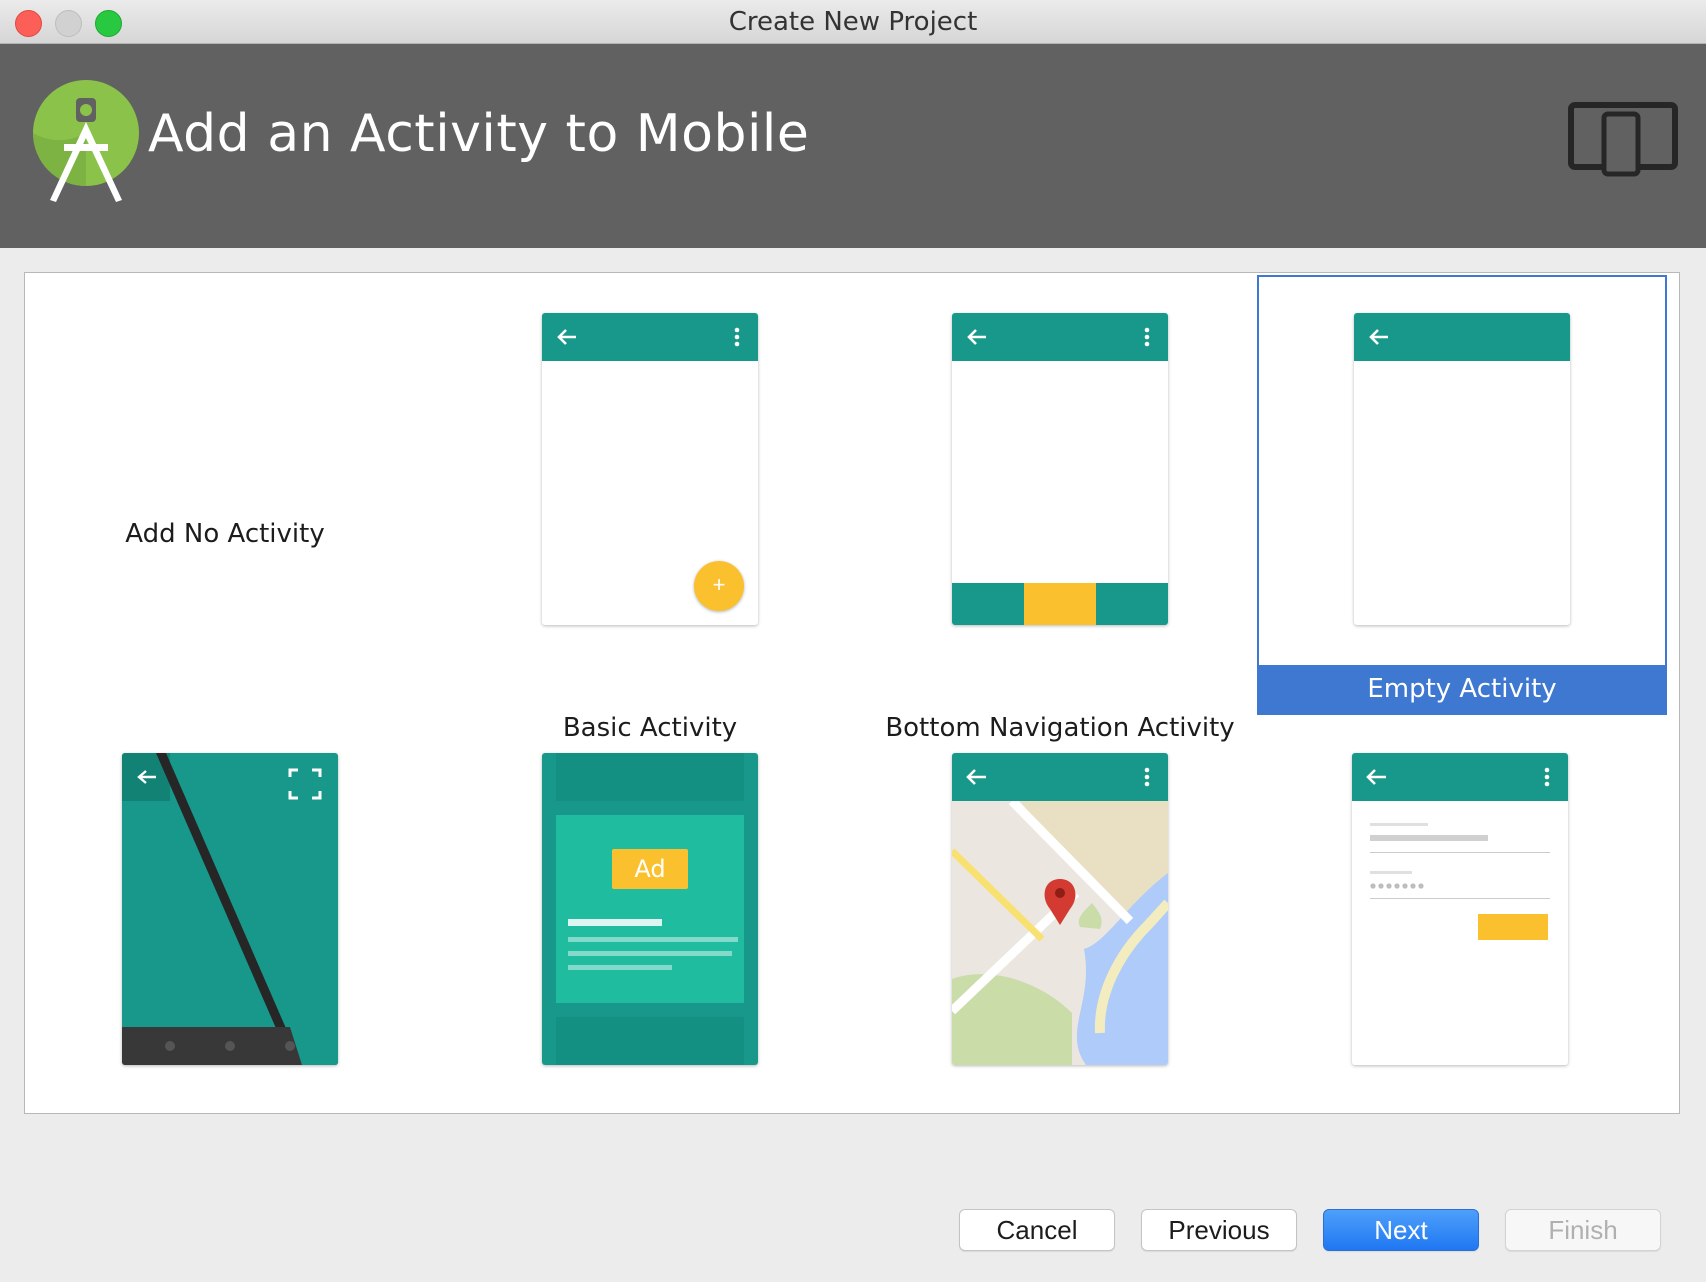  Describe the element at coordinates (479, 134) in the screenshot. I see `page-title: Add an Activity to Mobile` at that location.